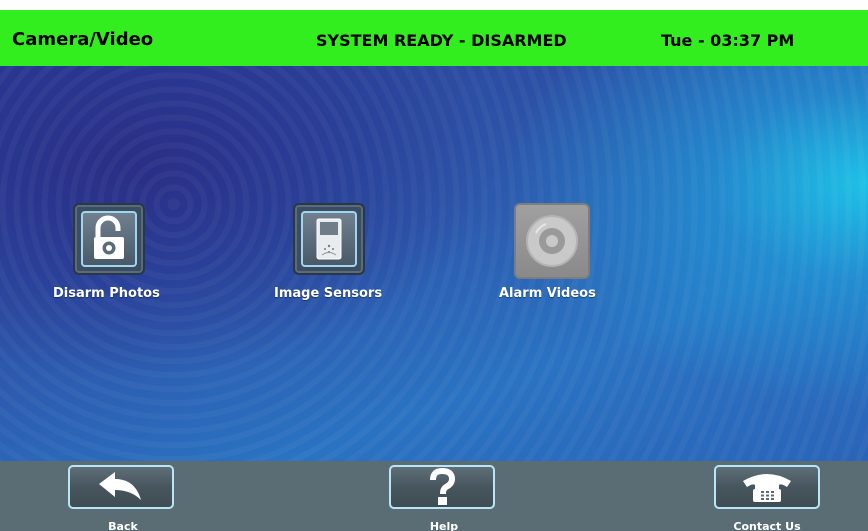 This screenshot has height=531, width=868. I want to click on image-sensor-icon, so click(329, 239).